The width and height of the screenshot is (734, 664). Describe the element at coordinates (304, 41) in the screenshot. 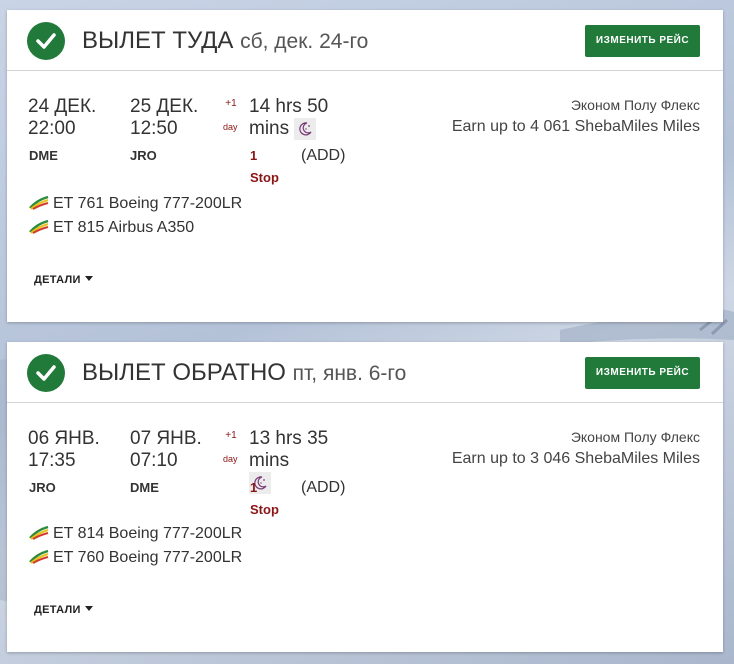

I see `outbound-header-date: сб, дек. 24-го` at that location.